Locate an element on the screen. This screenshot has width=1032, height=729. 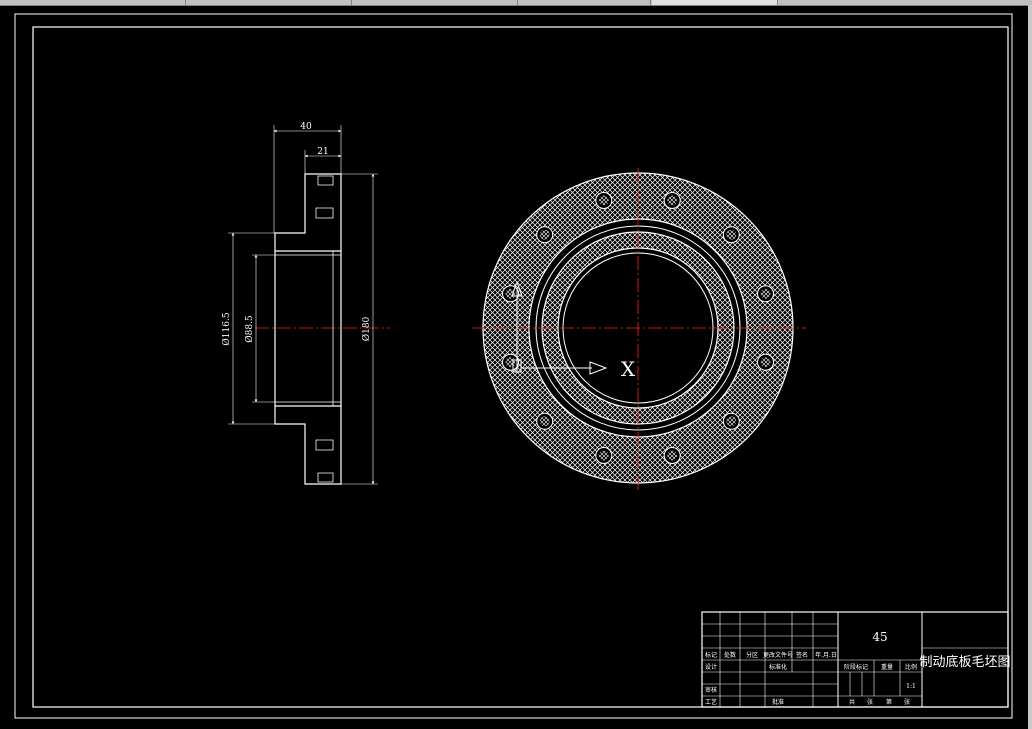
dim-bore-outer: Ø116.5 is located at coordinates (226, 328).